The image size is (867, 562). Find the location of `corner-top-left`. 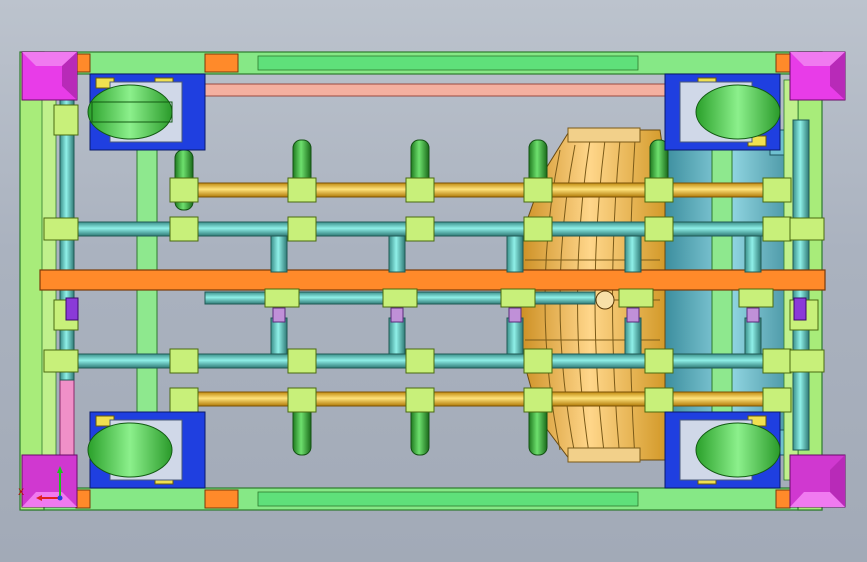

corner-top-left is located at coordinates (49, 76).